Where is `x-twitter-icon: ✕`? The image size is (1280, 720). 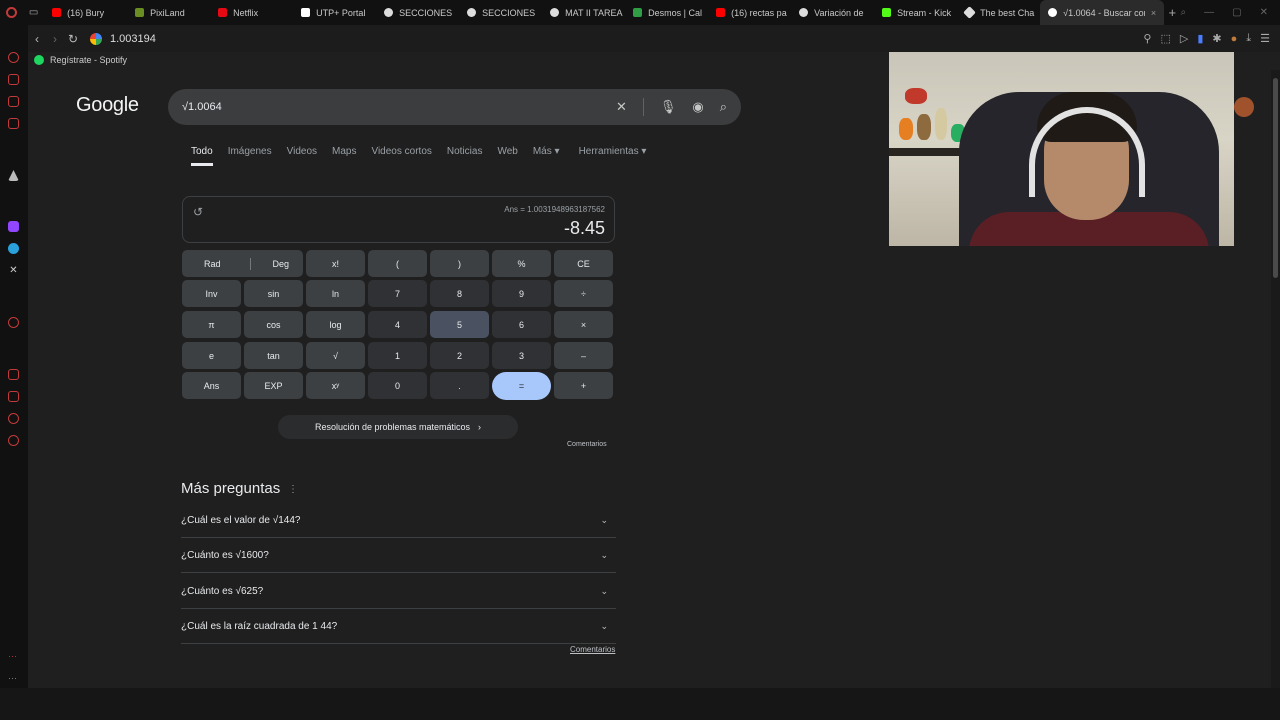
x-twitter-icon: ✕ is located at coordinates (13, 270).